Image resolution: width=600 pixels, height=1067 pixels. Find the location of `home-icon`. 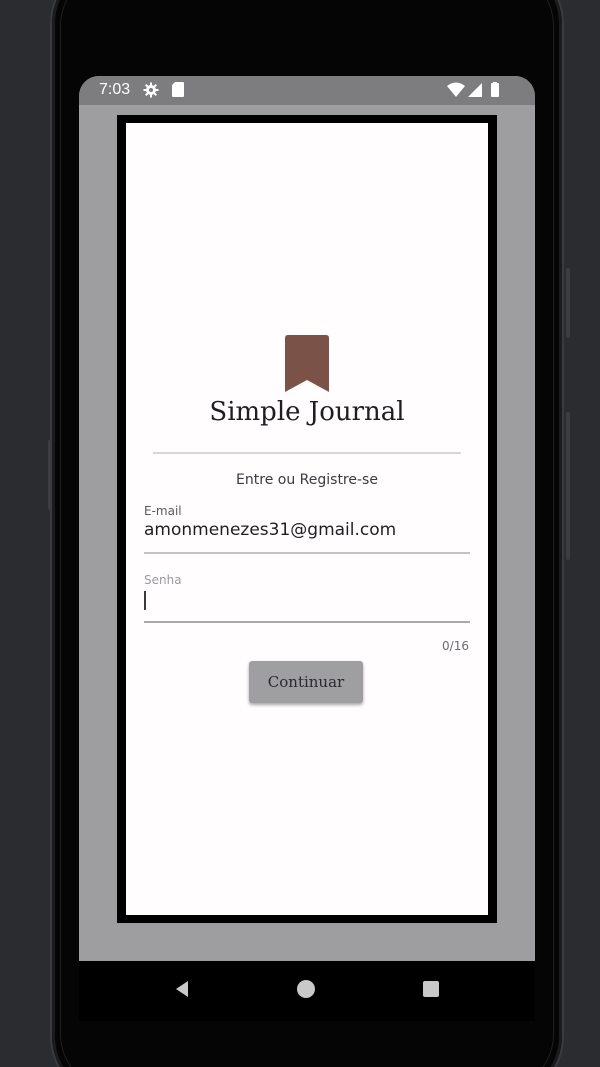

home-icon is located at coordinates (306, 989).